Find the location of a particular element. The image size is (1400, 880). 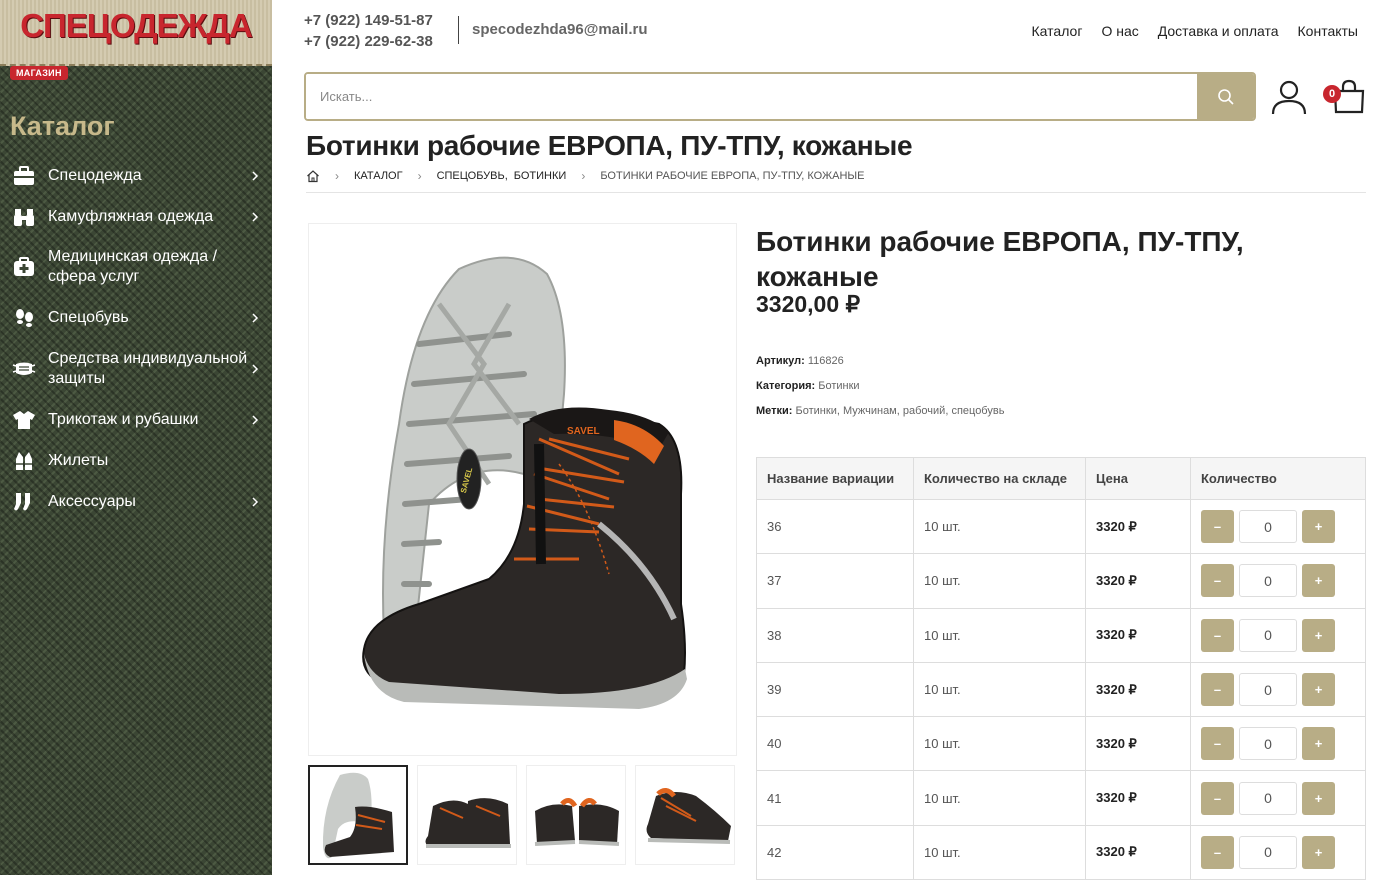

page-title: Ботинки рабочие ЕВРОПА, ПУ-ТПУ, кожаные is located at coordinates (609, 145).